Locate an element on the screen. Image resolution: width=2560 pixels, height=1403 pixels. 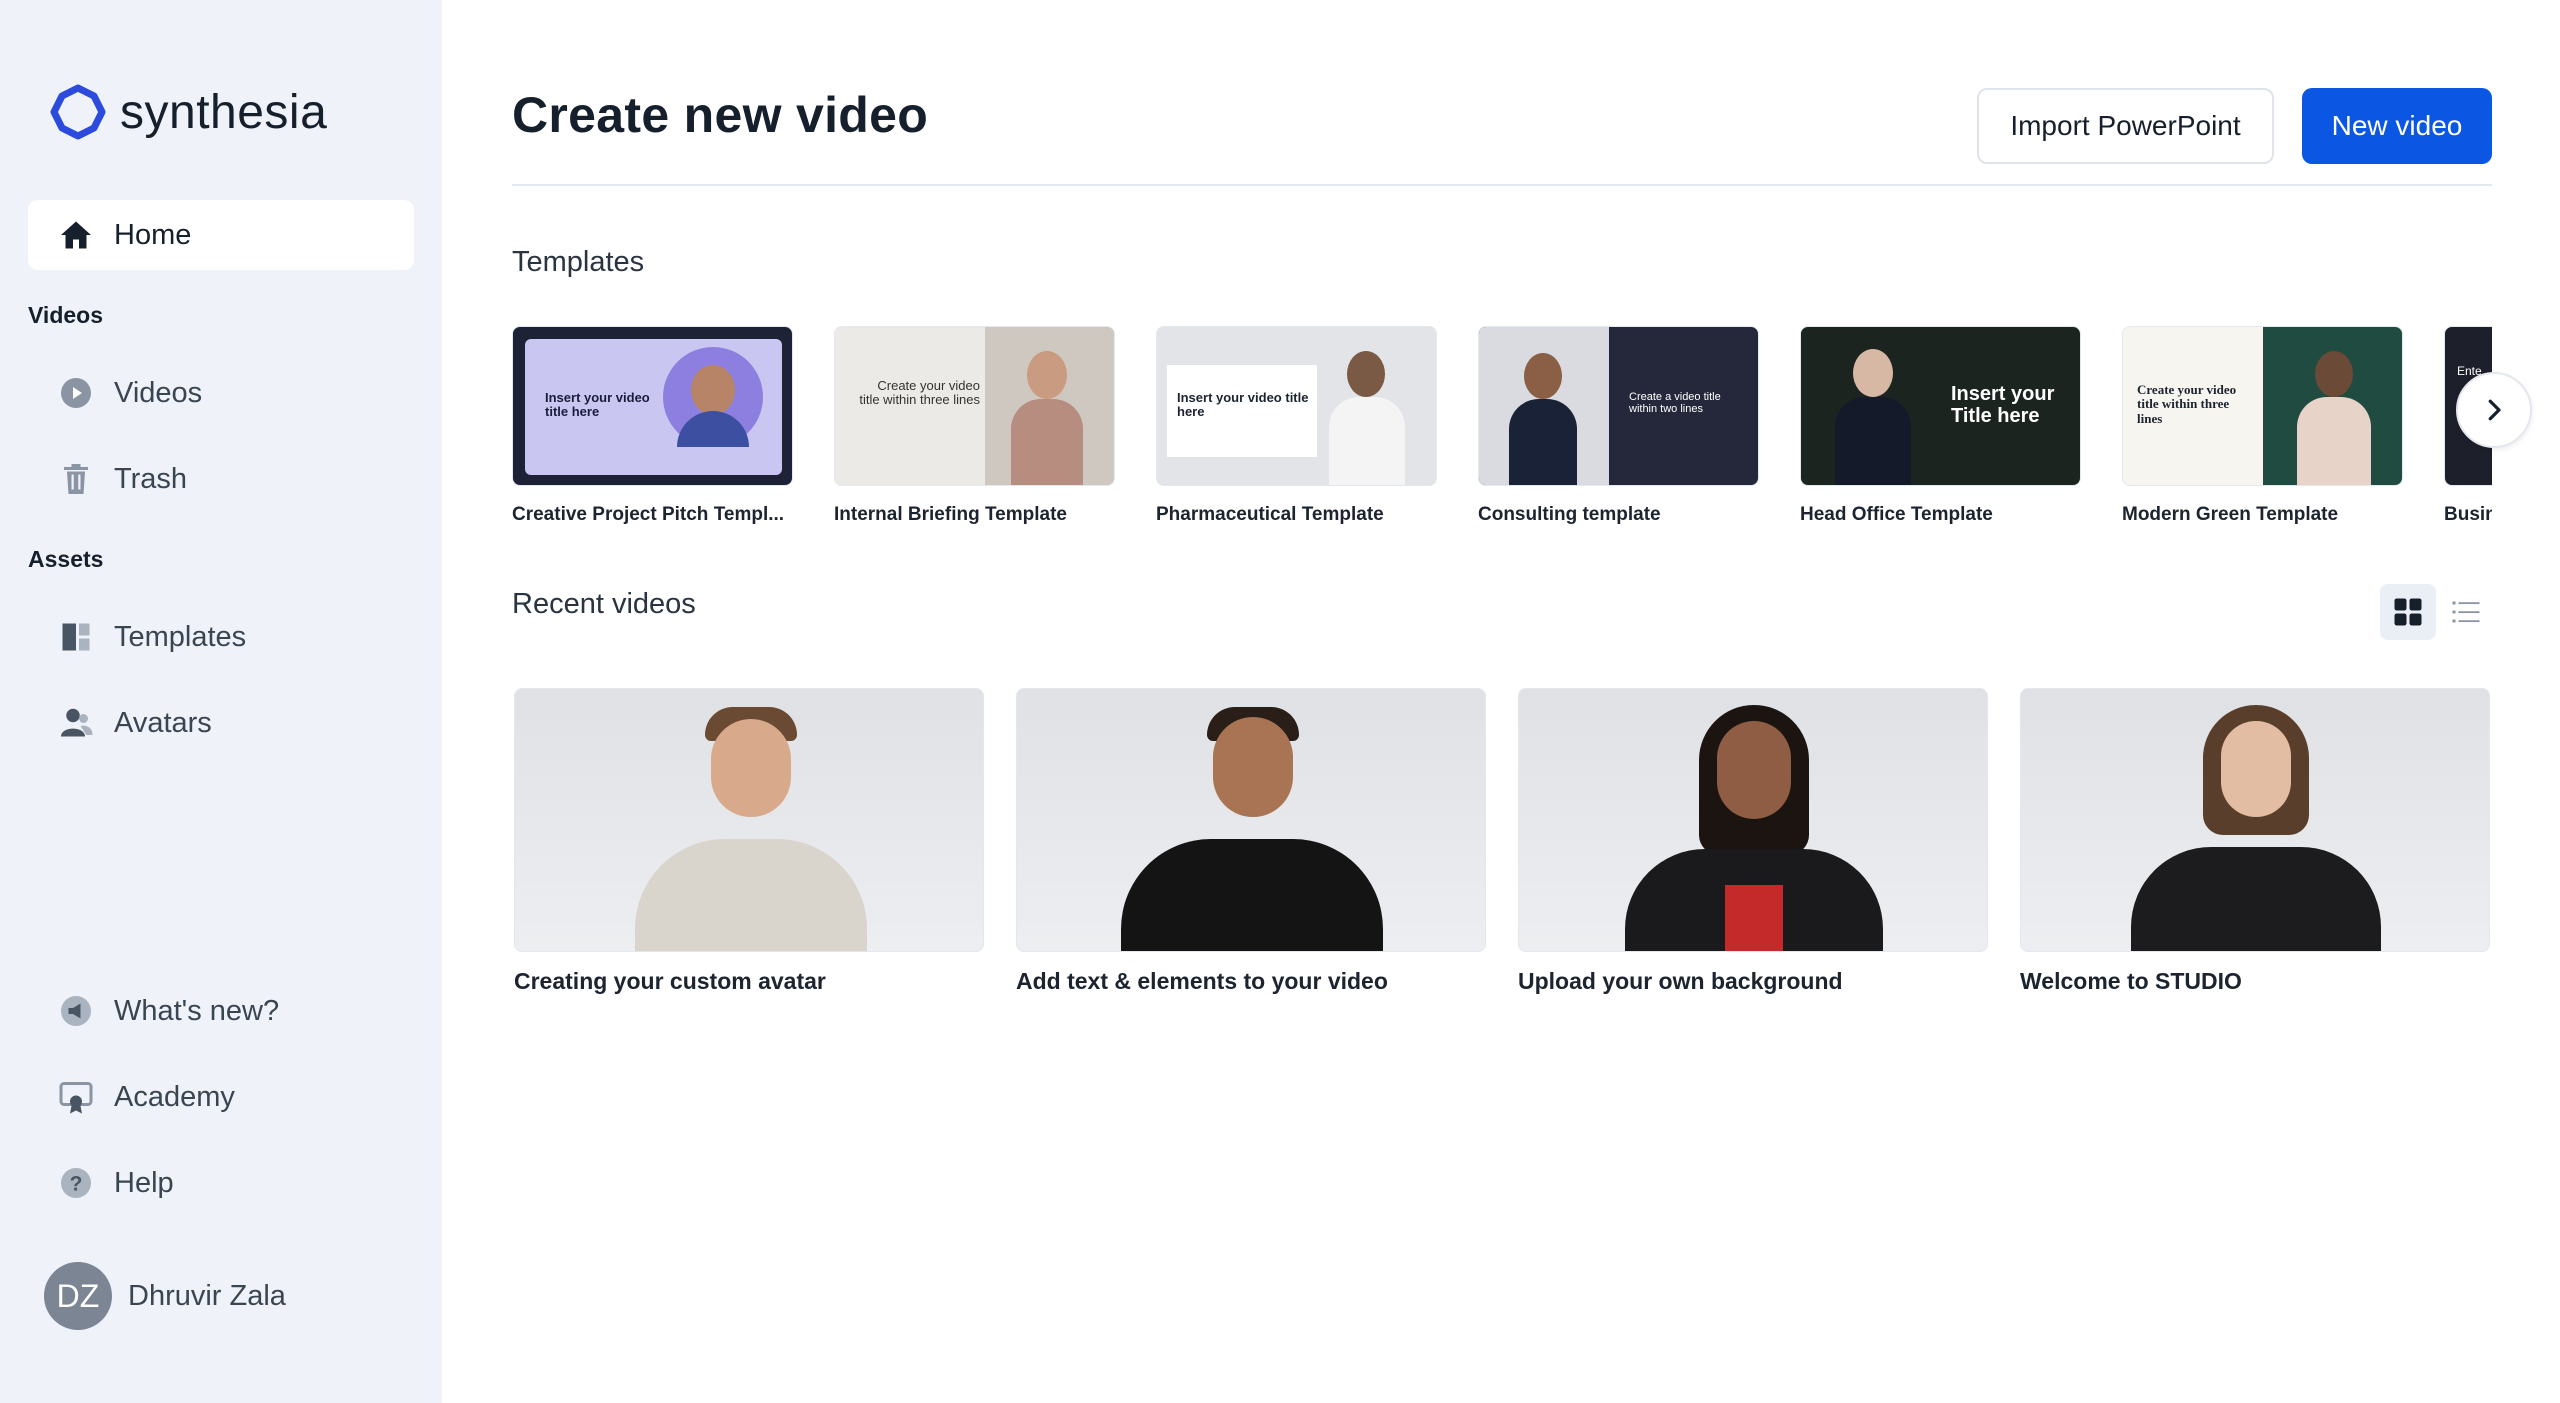
sidebar-item-label: Avatars is located at coordinates (163, 722).